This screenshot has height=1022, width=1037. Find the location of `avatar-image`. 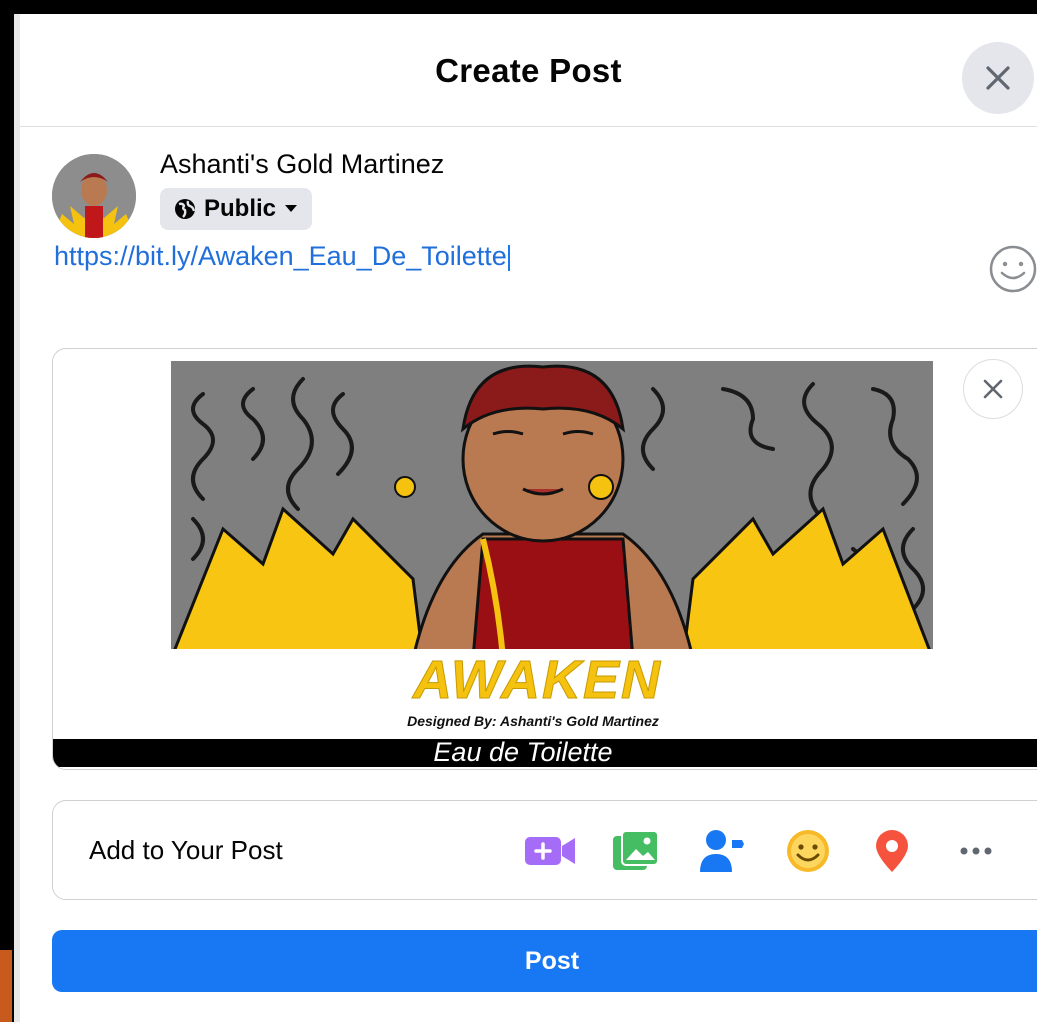

avatar-image is located at coordinates (94, 196).